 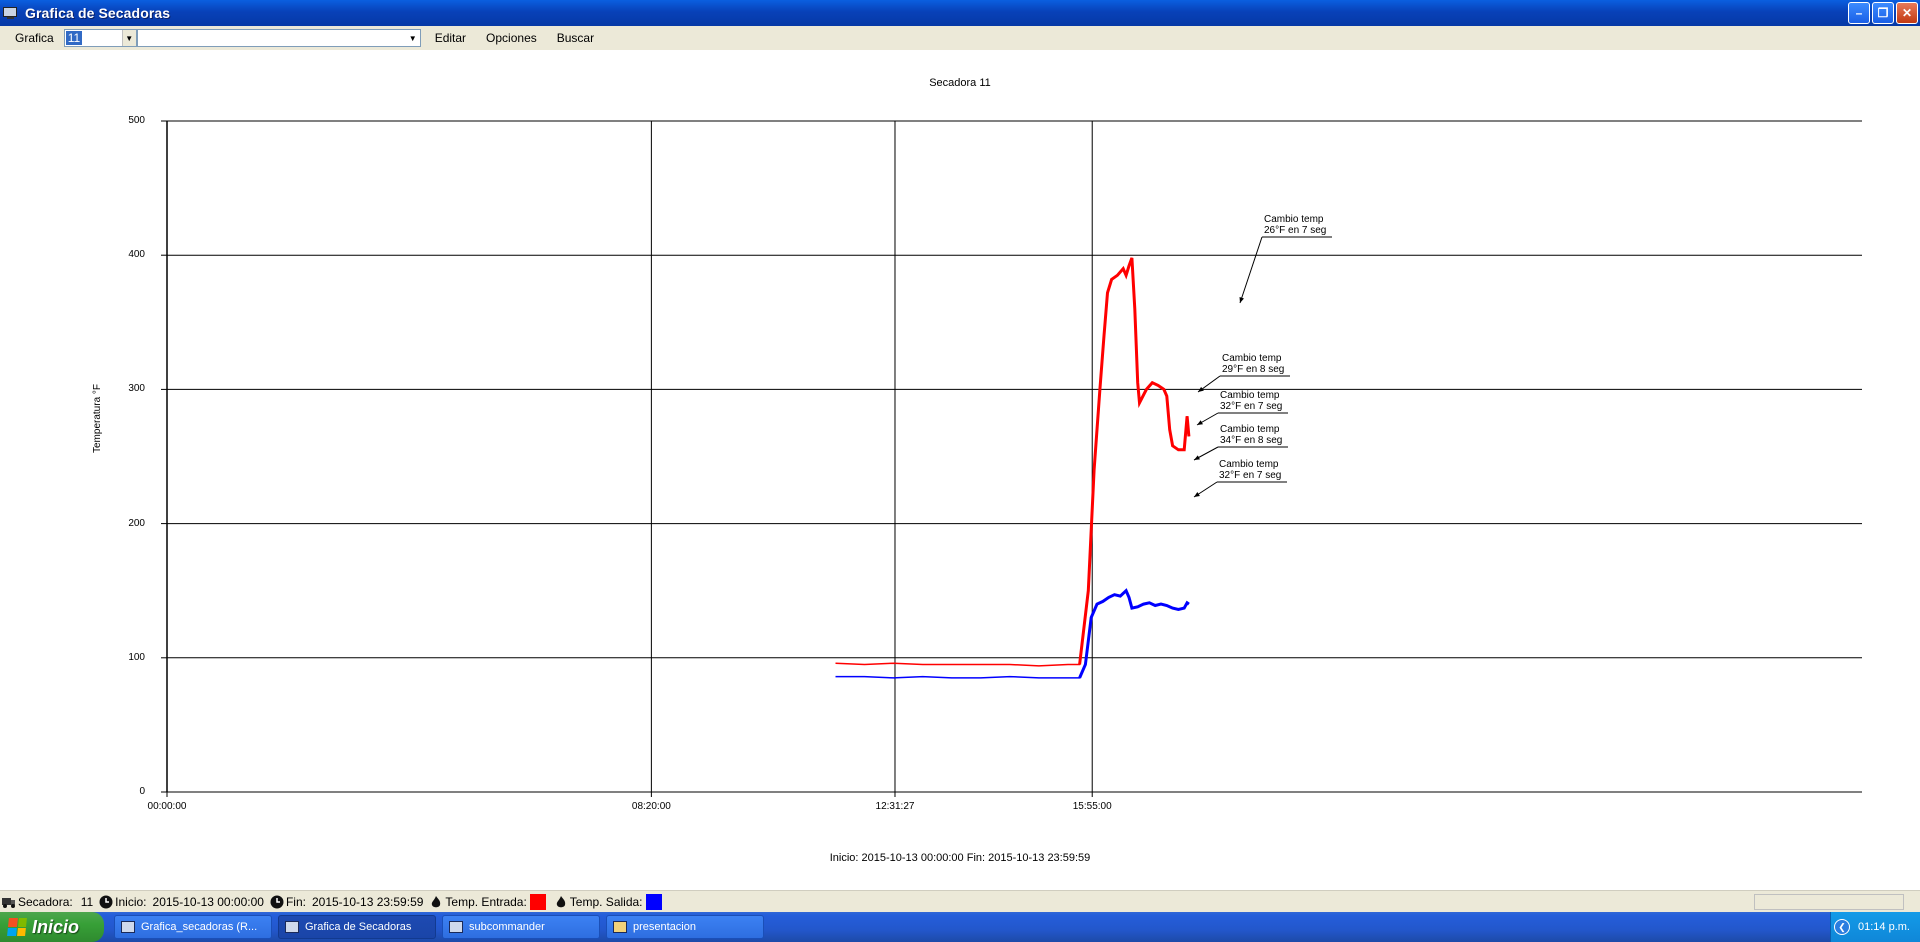 What do you see at coordinates (456, 927) in the screenshot?
I see `subcommander-icon` at bounding box center [456, 927].